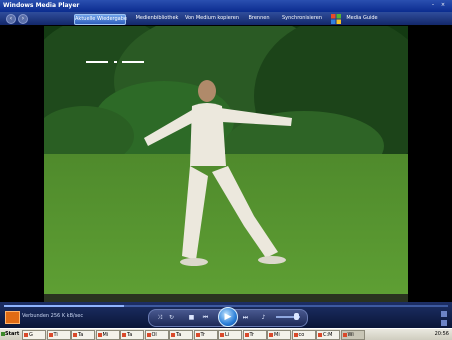 This screenshot has height=340, width=452. What do you see at coordinates (443, 5) in the screenshot?
I see `close-button: ×` at bounding box center [443, 5].